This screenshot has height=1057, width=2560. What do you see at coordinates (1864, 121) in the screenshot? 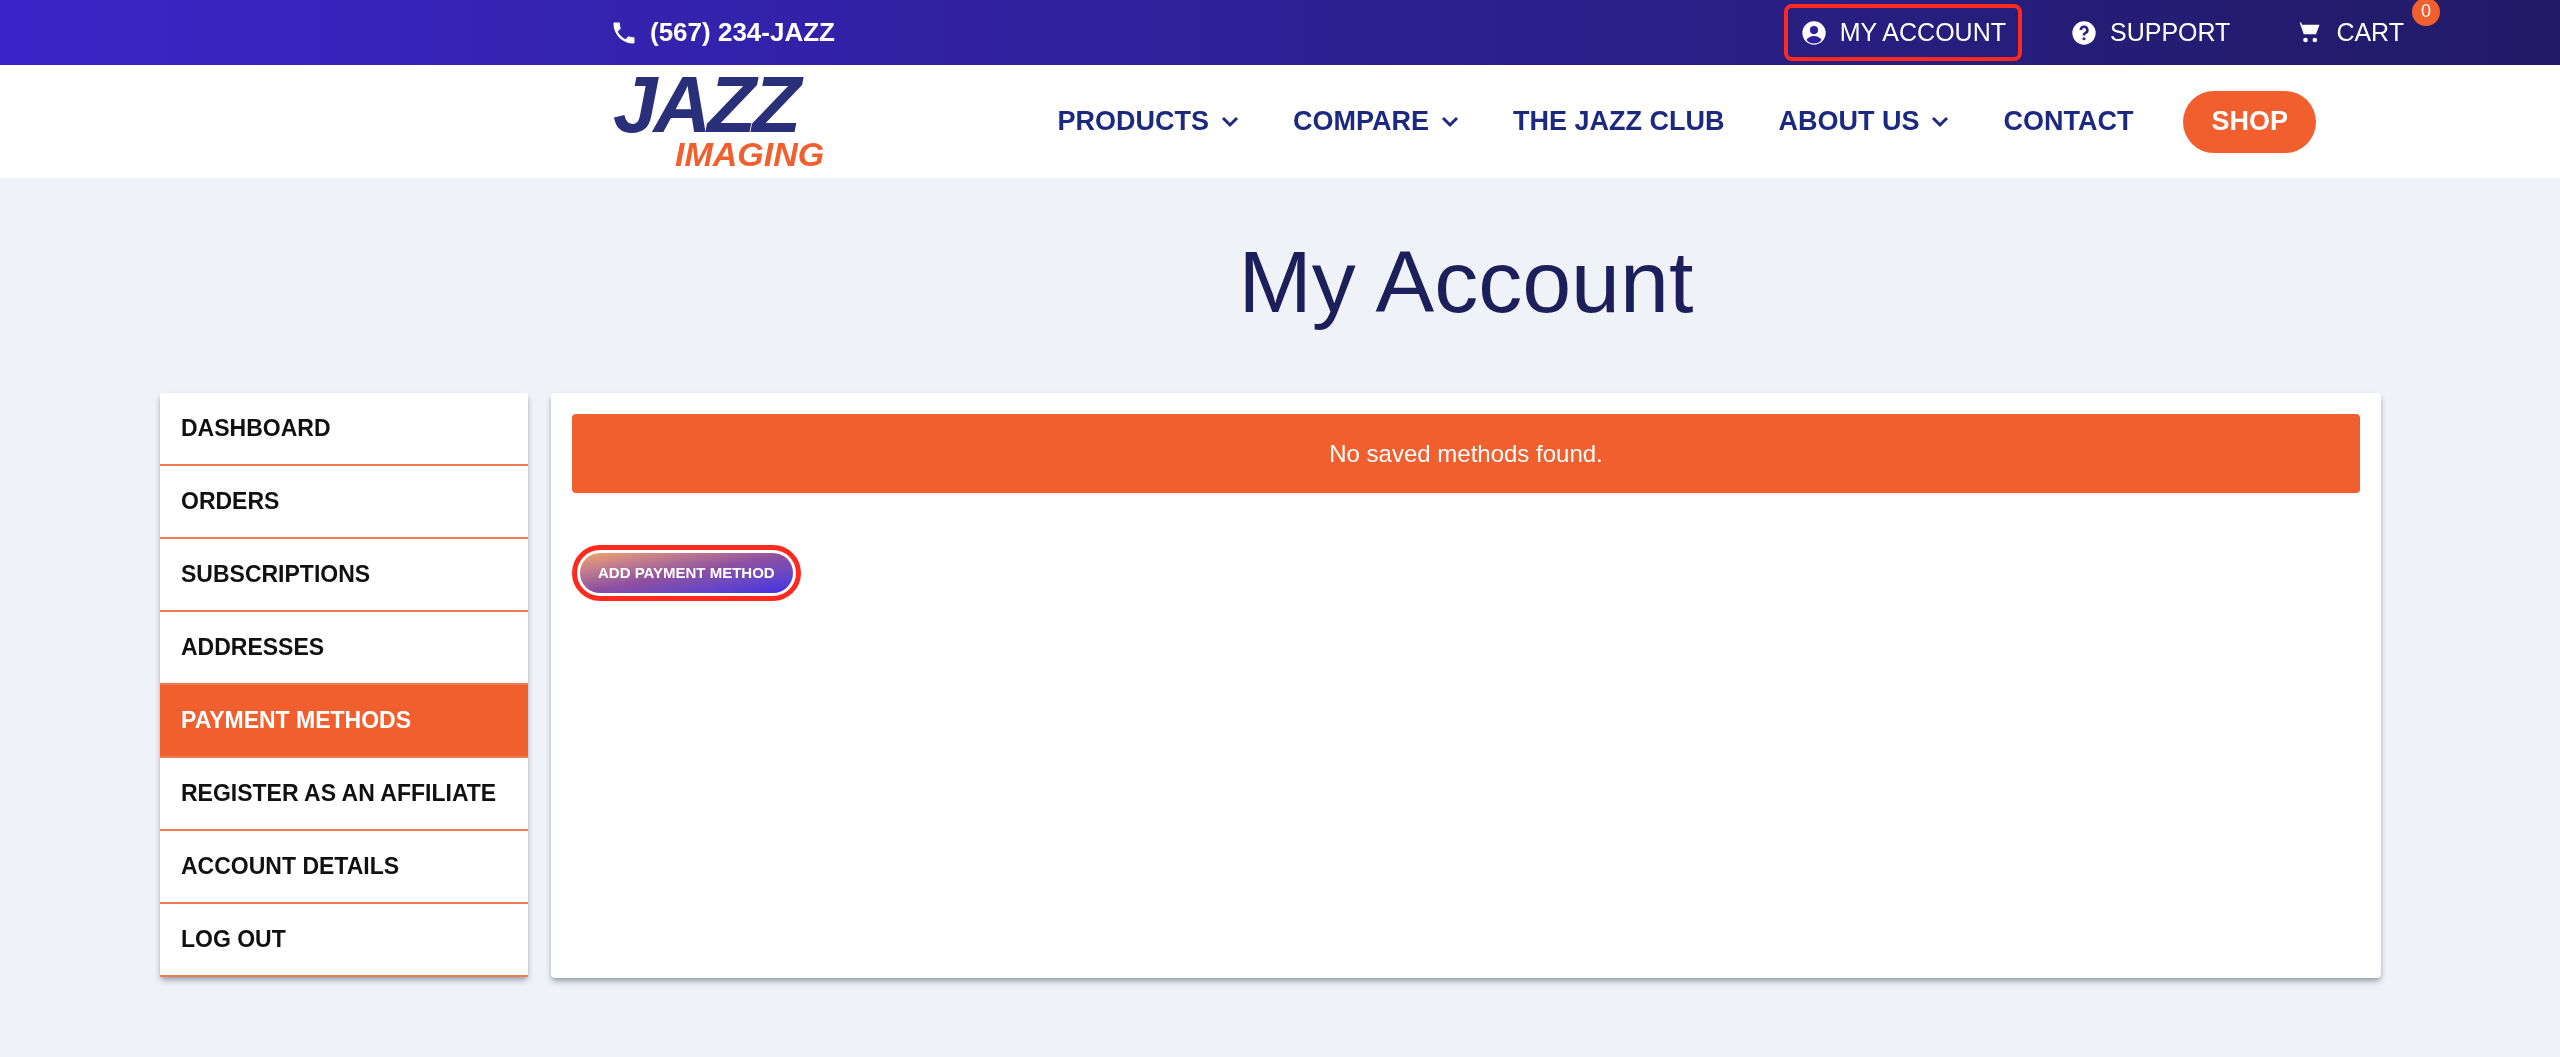
I see `nav-link: ABOUT US` at bounding box center [1864, 121].